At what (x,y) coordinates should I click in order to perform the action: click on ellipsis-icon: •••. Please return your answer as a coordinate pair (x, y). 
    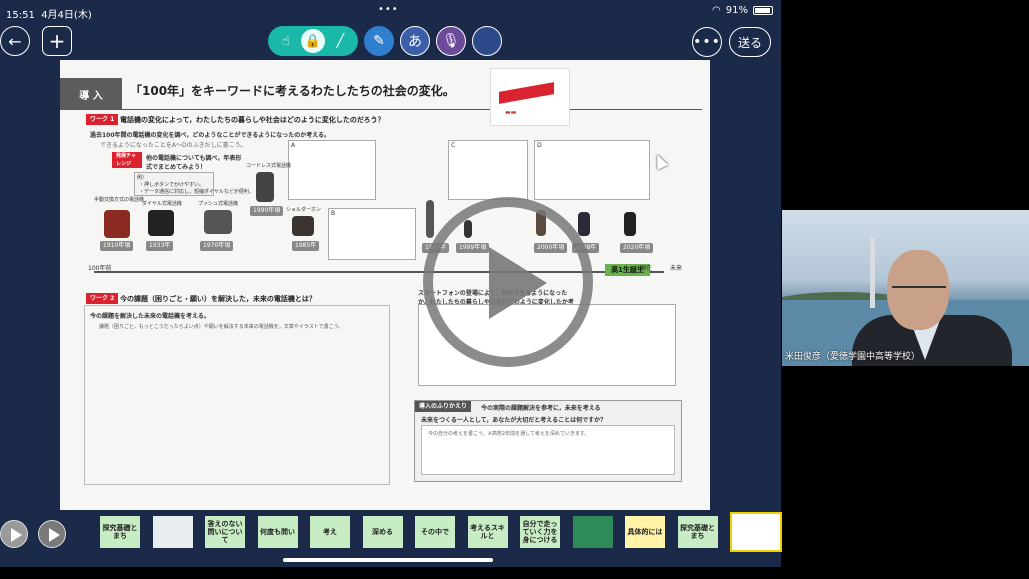
    Looking at the image, I should click on (707, 42).